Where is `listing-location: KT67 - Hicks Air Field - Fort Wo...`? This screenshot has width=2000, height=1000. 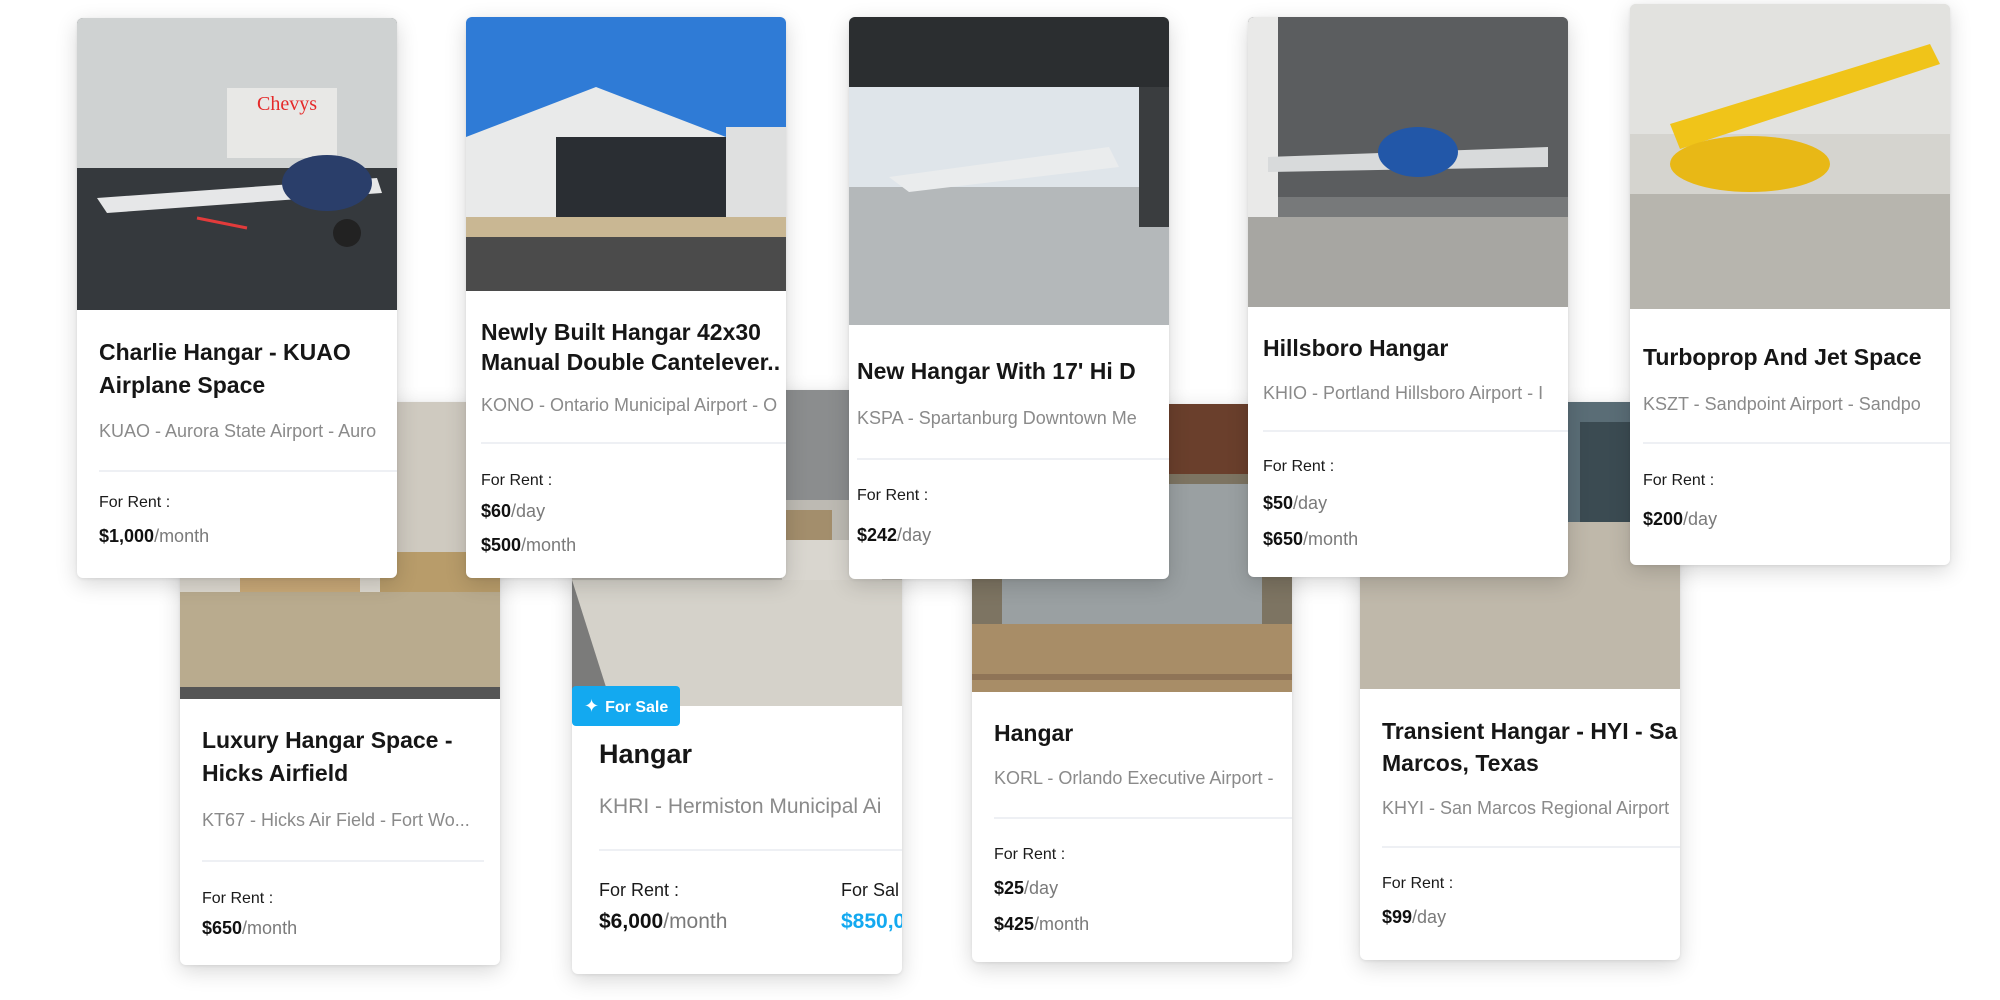
listing-location: KT67 - Hicks Air Field - Fort Wo... is located at coordinates (336, 820).